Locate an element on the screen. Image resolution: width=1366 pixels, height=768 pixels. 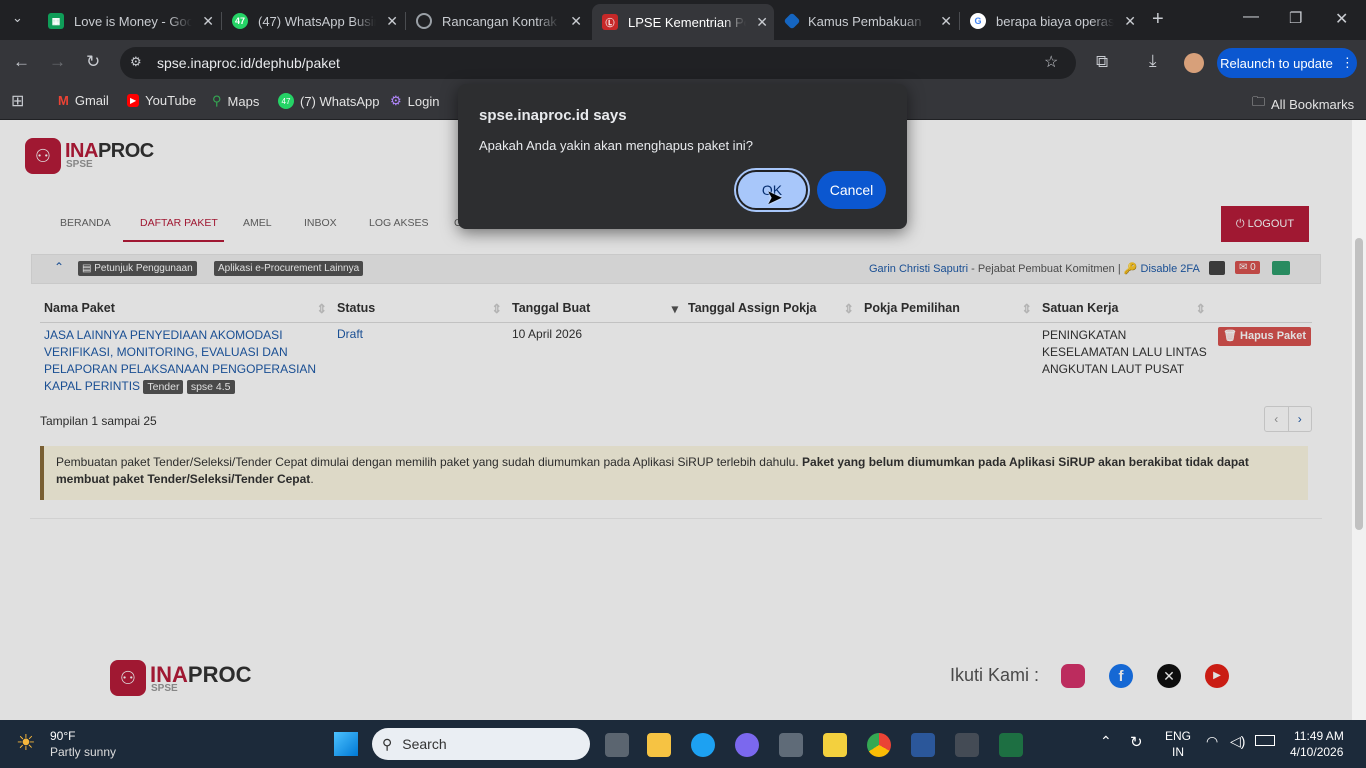
extensions-icon: ⧉ is located at coordinates (1102, 62).